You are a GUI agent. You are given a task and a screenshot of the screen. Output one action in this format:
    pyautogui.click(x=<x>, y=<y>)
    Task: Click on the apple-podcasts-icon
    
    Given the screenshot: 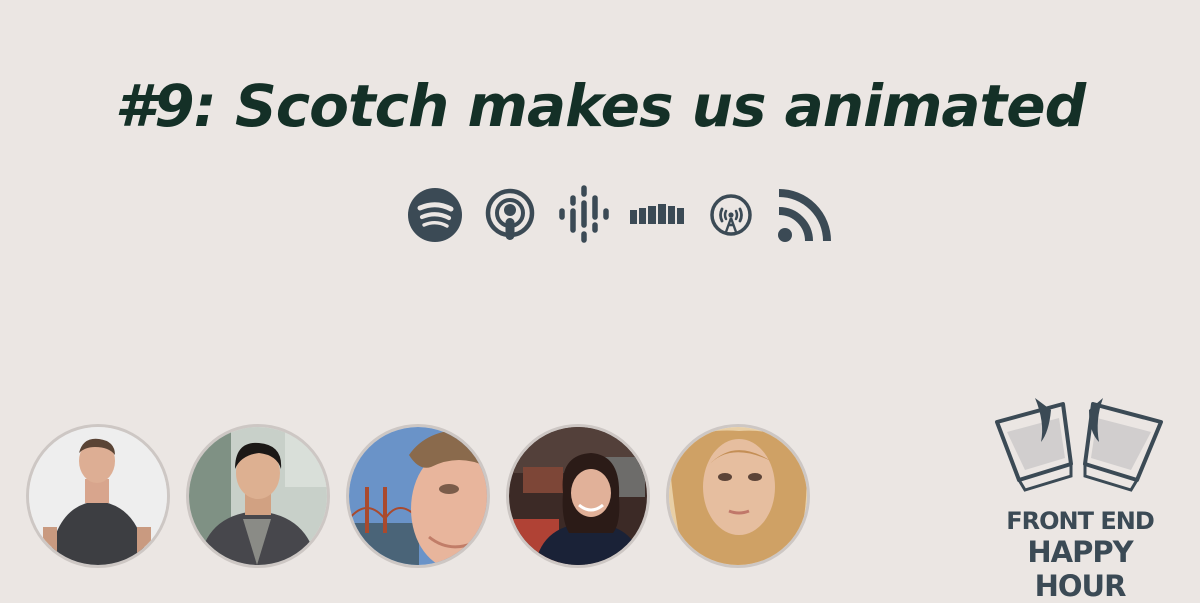 What is the action you would take?
    pyautogui.click(x=510, y=215)
    